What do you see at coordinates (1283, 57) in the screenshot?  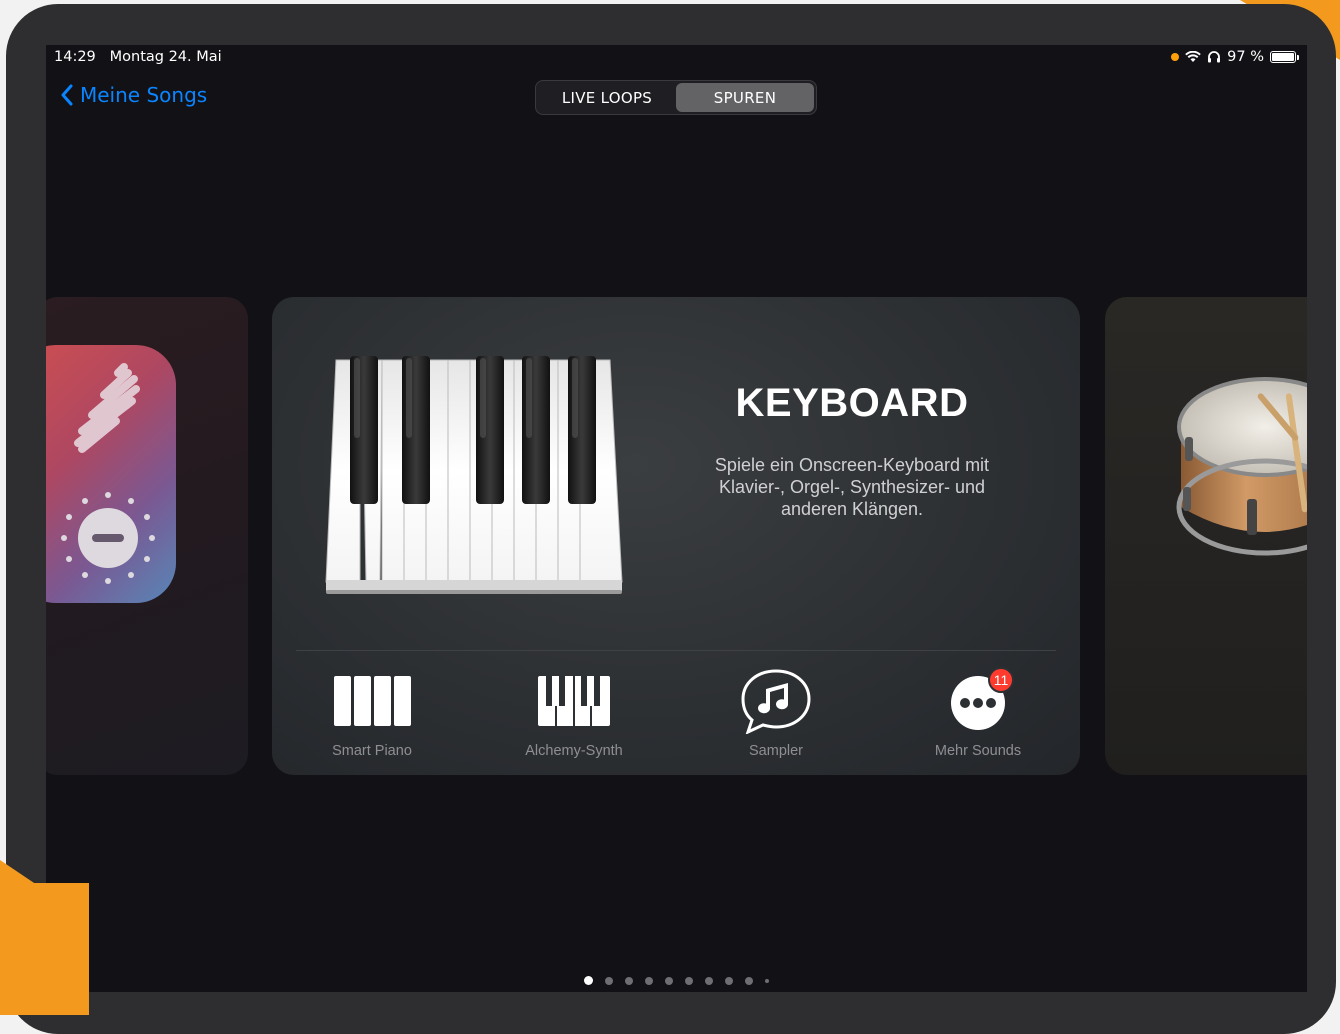 I see `battery-icon` at bounding box center [1283, 57].